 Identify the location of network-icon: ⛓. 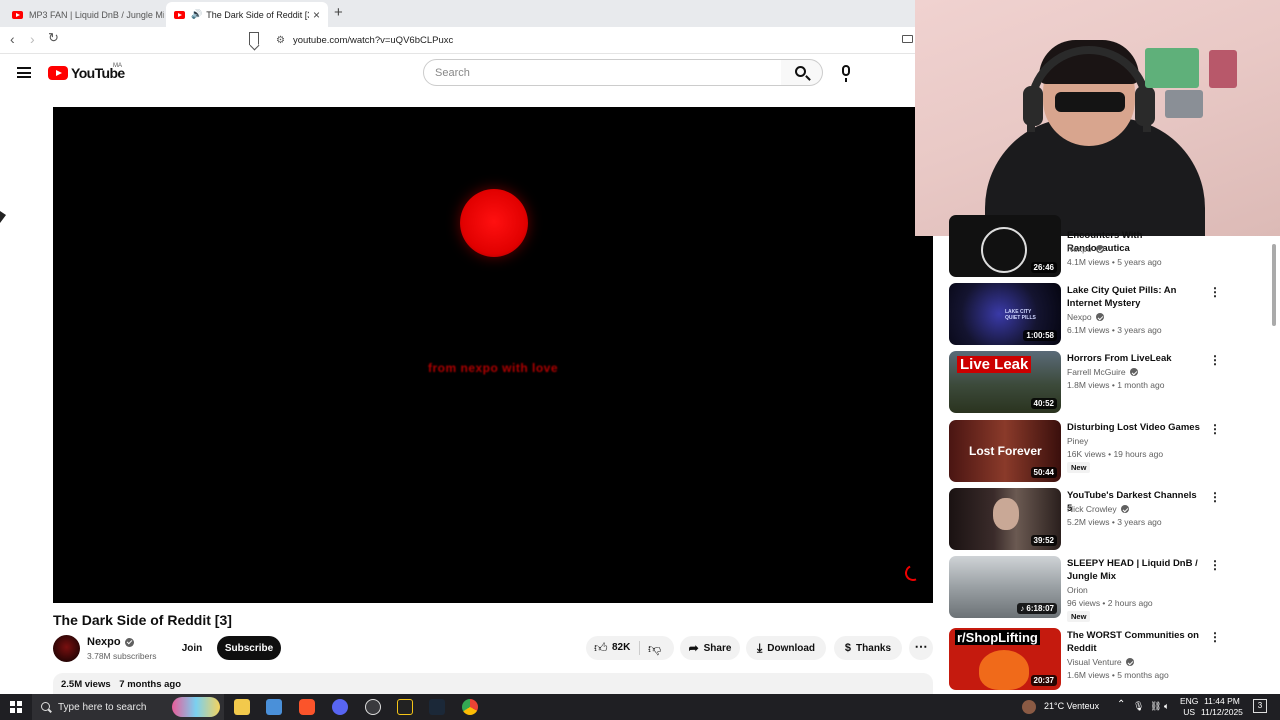
(1155, 706).